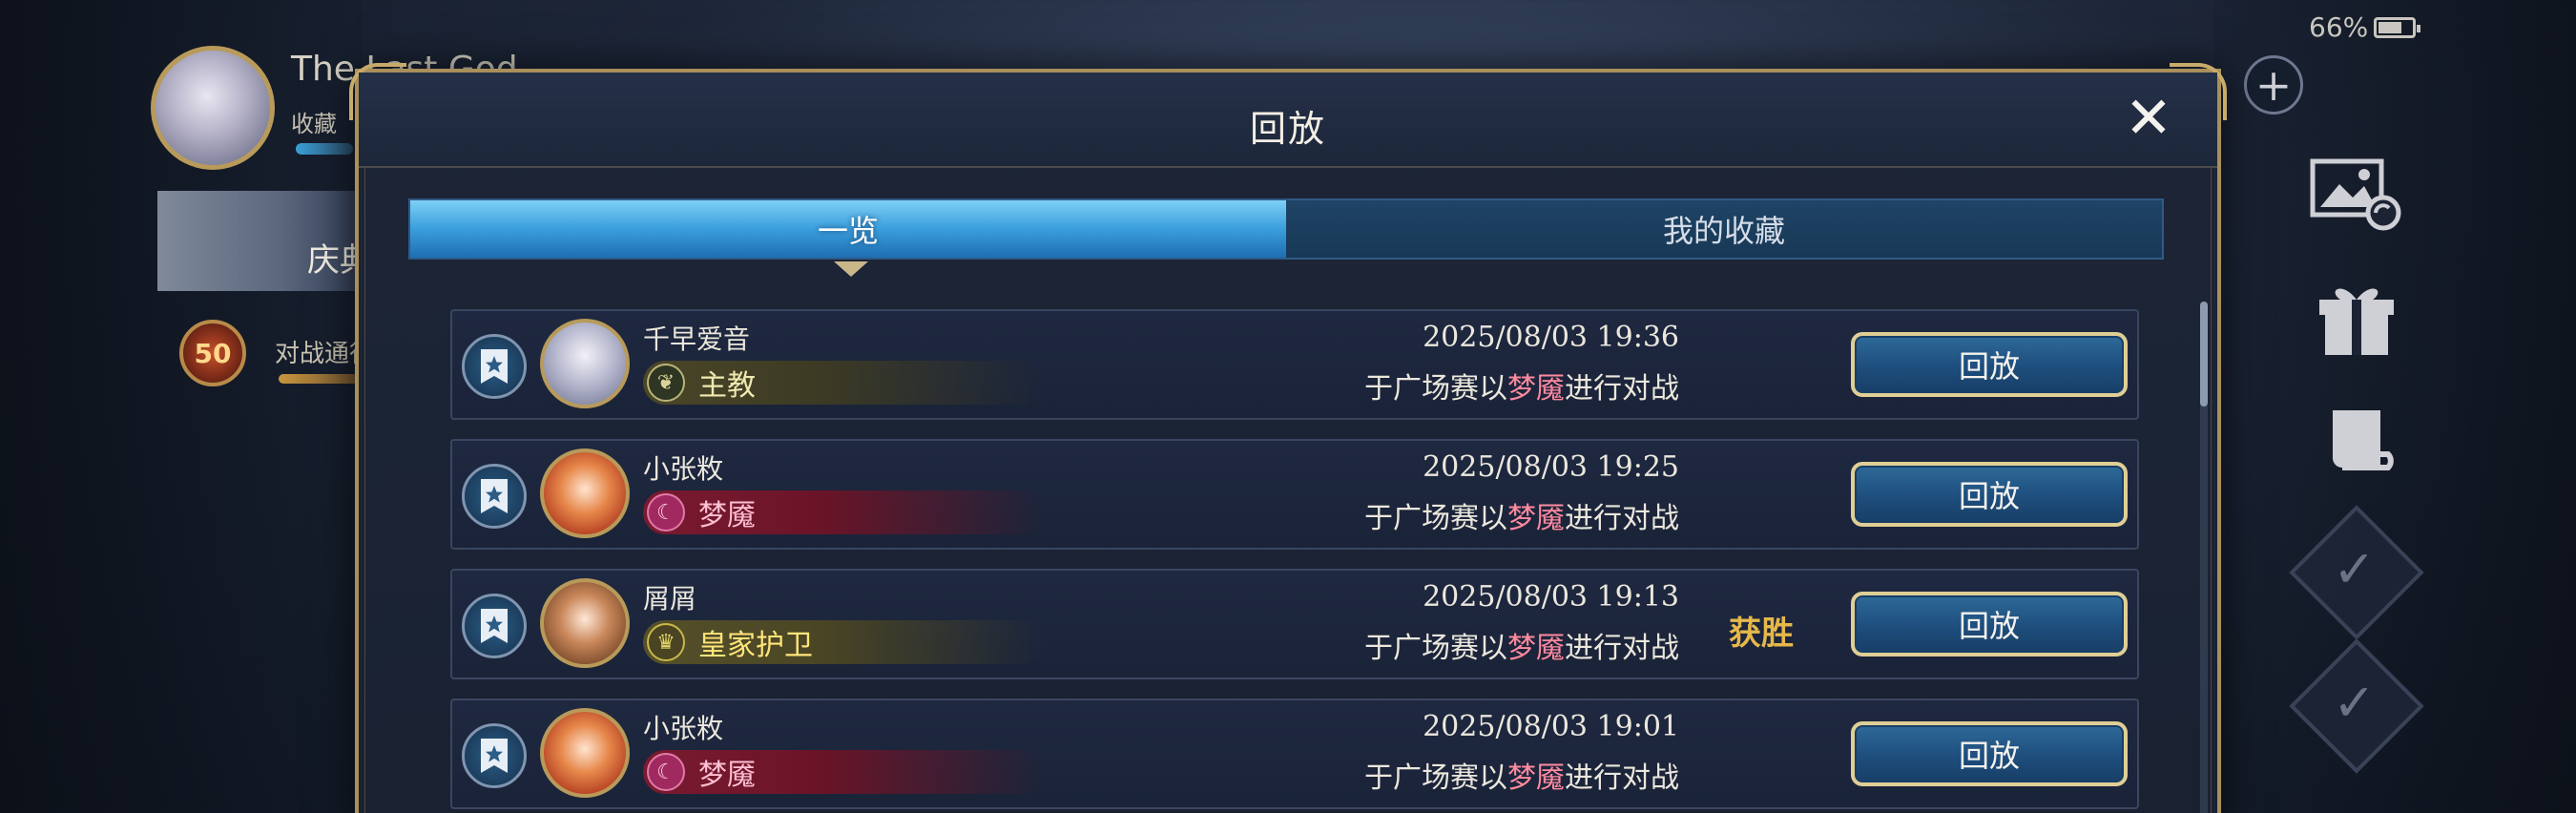  I want to click on opponent-name: 千早爱音, so click(697, 339).